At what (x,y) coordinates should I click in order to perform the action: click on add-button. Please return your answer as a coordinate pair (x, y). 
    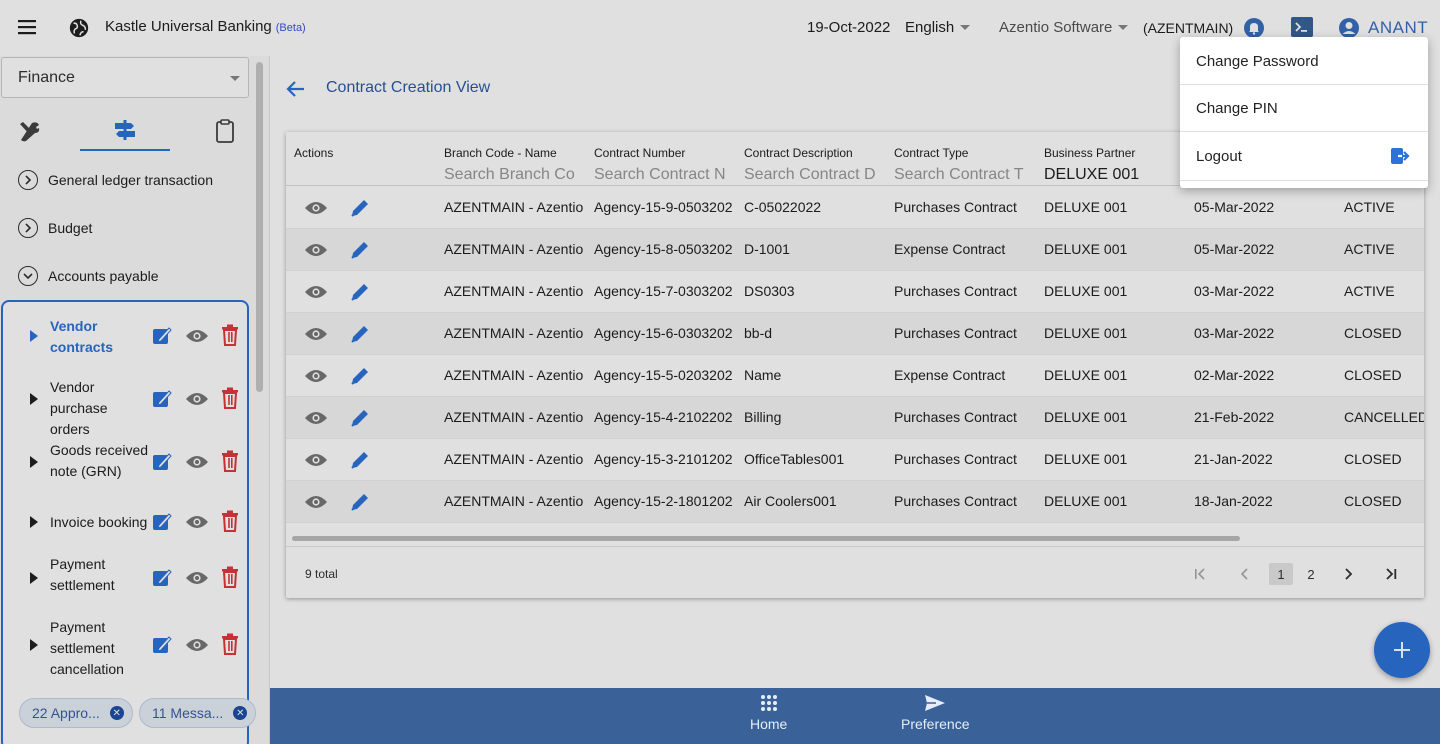
    Looking at the image, I should click on (1402, 650).